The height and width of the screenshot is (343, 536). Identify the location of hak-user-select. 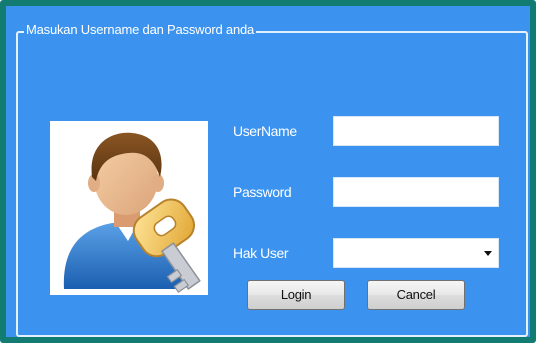
(416, 253).